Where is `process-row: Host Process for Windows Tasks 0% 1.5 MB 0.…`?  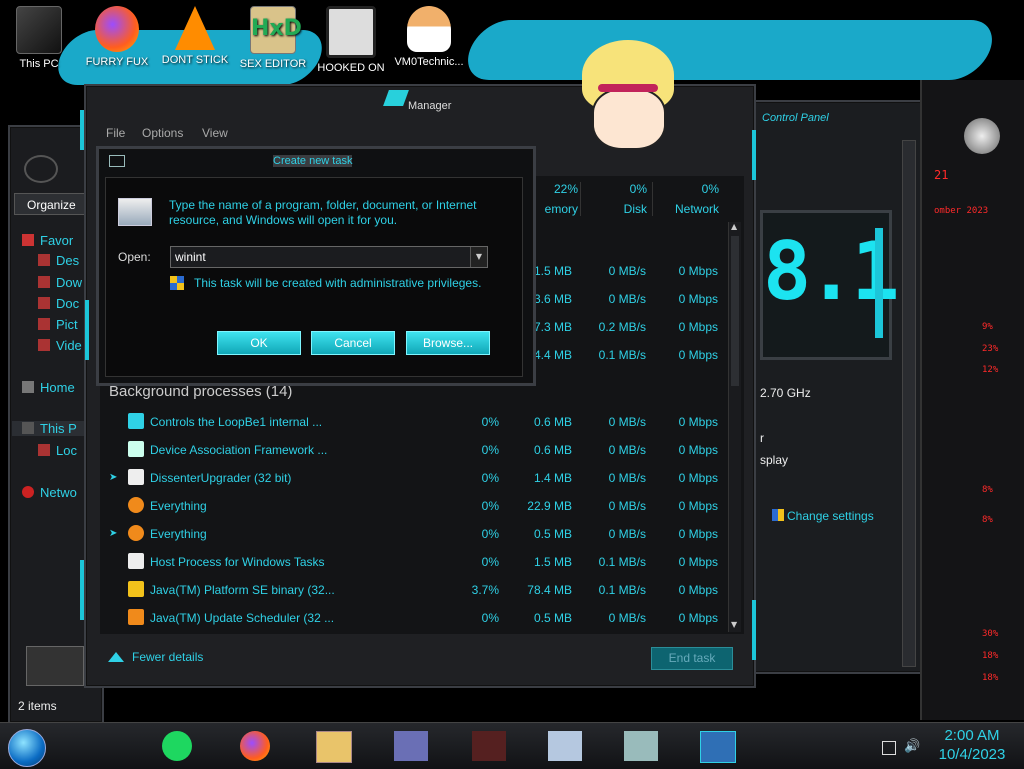
process-row: Host Process for Windows Tasks 0% 1.5 MB 0.… is located at coordinates (415, 562).